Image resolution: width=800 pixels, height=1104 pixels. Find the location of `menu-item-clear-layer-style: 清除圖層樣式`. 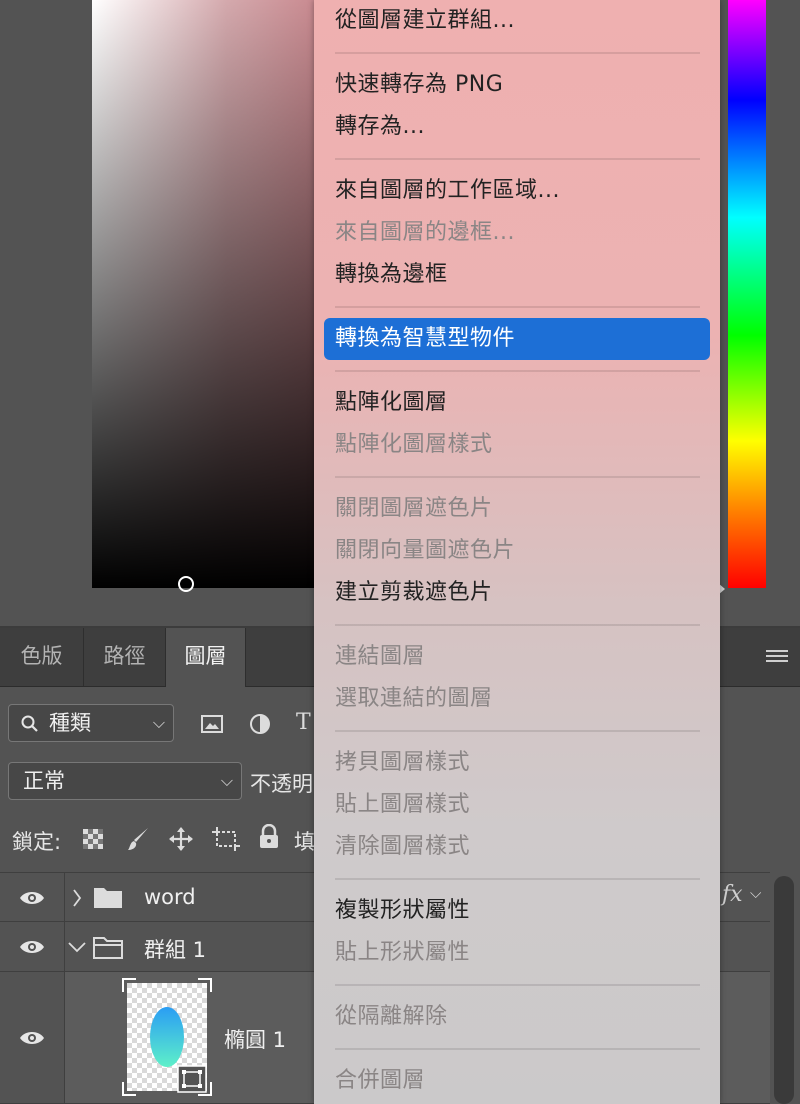

menu-item-clear-layer-style: 清除圖層樣式 is located at coordinates (403, 846).